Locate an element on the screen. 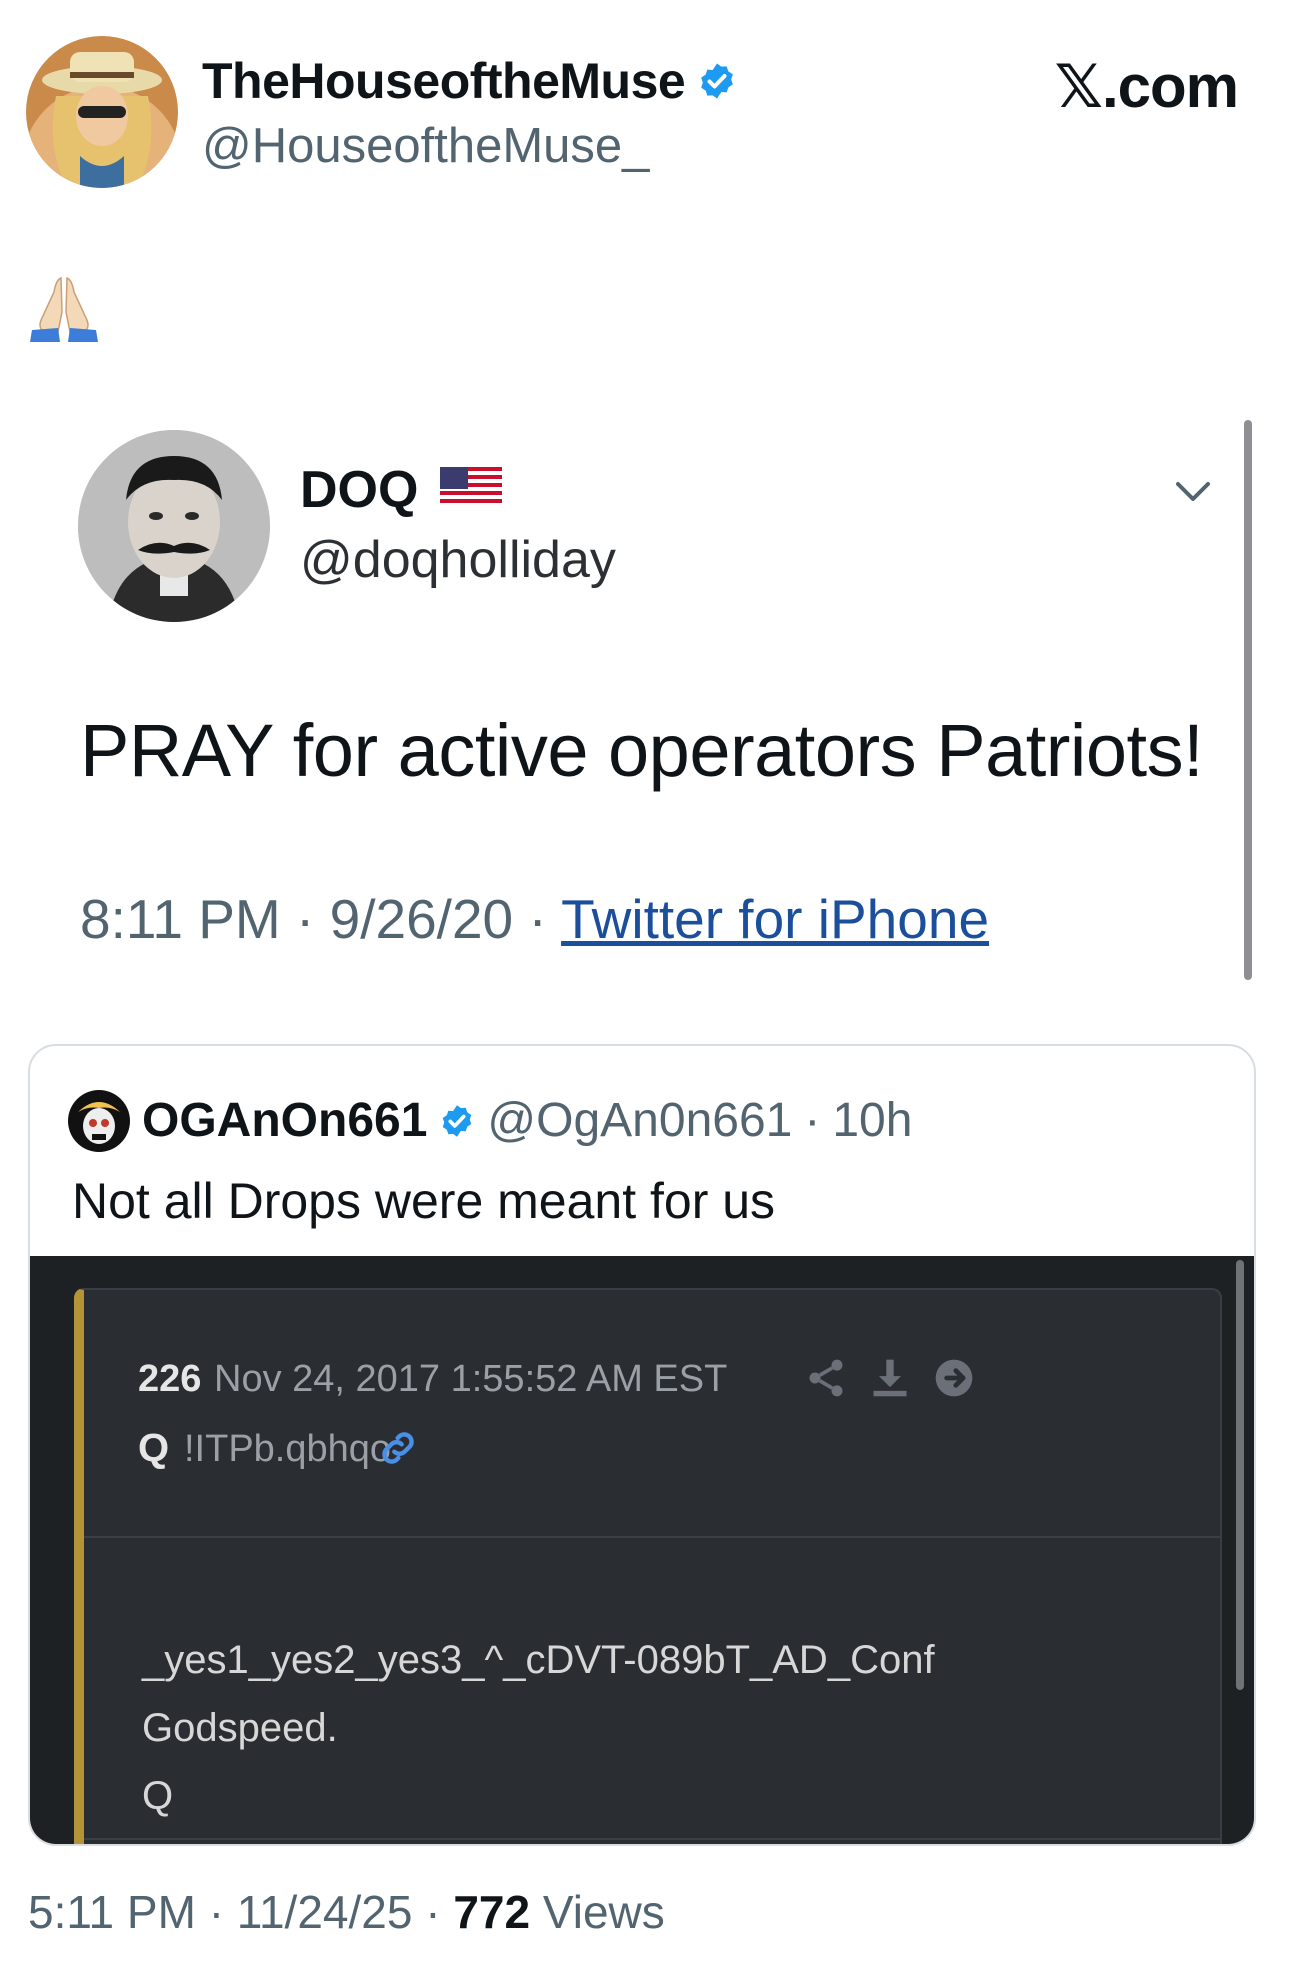 The image size is (1290, 1975). drop-number: 226 is located at coordinates (170, 1379).